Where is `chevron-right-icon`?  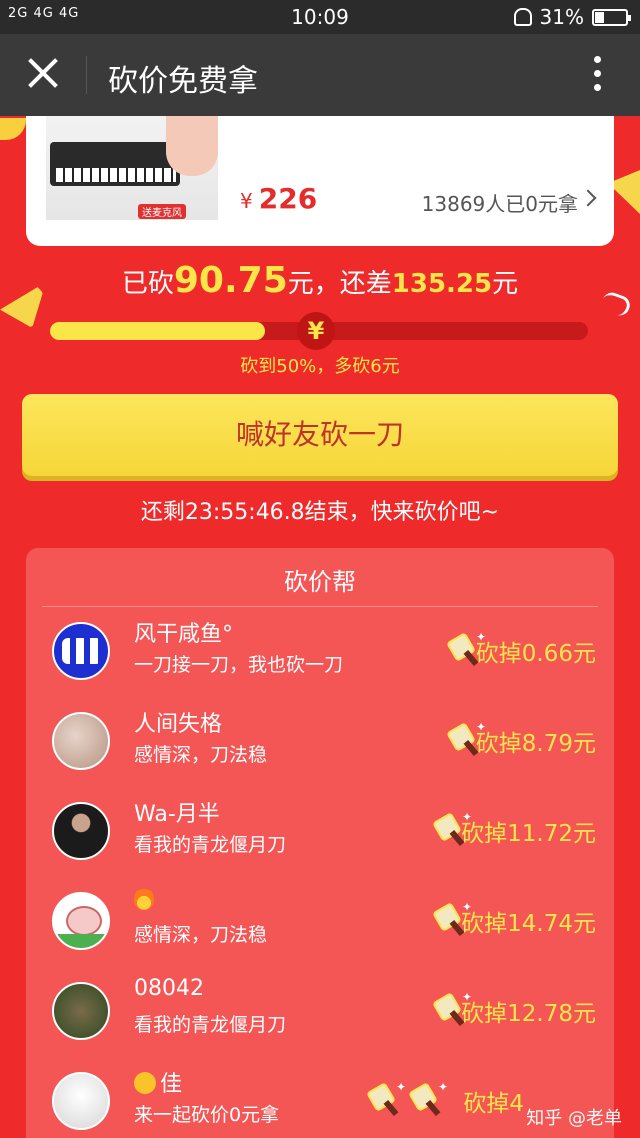
chevron-right-icon is located at coordinates (588, 198).